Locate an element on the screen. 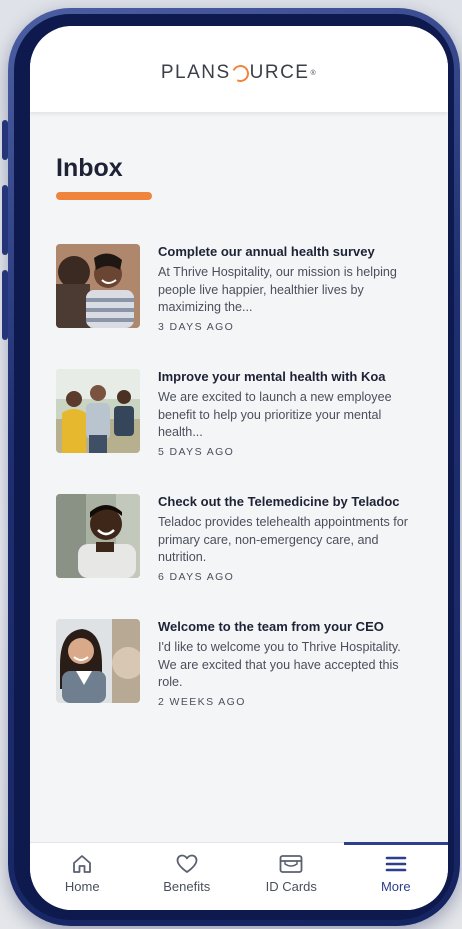 The height and width of the screenshot is (929, 462). message-timestamp: 5 DAYS AGO is located at coordinates (196, 451).